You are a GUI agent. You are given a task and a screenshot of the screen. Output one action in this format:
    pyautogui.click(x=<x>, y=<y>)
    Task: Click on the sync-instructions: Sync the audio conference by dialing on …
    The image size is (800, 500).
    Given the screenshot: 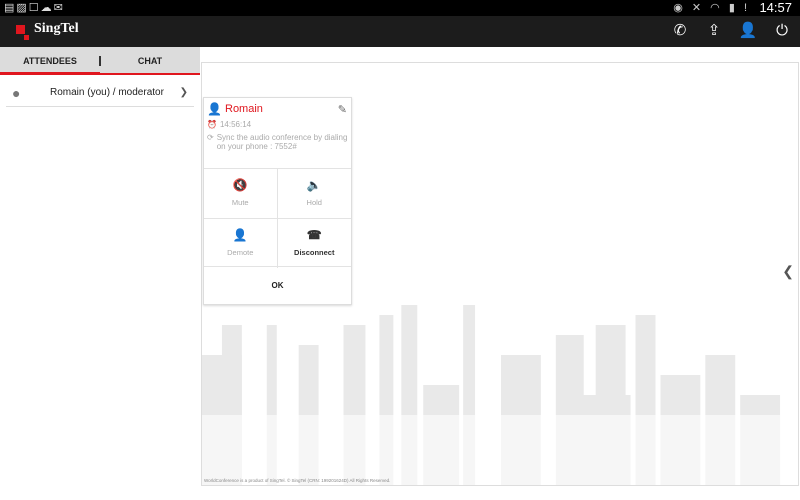 What is the action you would take?
    pyautogui.click(x=282, y=142)
    